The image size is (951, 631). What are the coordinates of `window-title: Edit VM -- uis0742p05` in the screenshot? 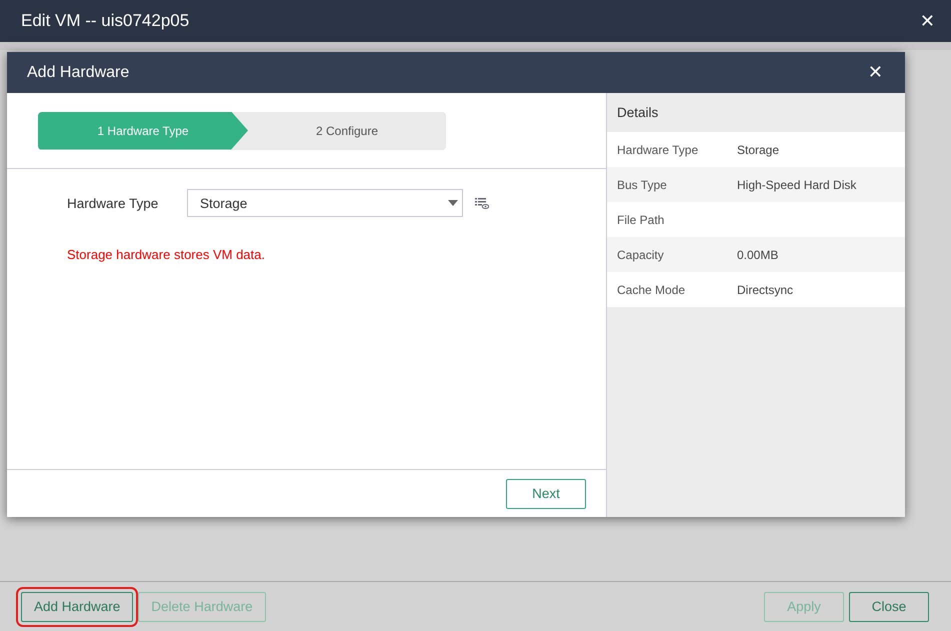 It's located at (105, 21).